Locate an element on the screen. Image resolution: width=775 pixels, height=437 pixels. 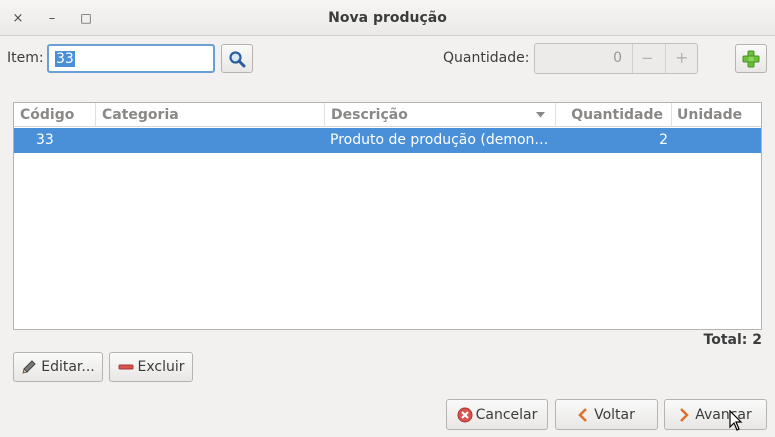
cancel-button: Cancelar is located at coordinates (497, 414).